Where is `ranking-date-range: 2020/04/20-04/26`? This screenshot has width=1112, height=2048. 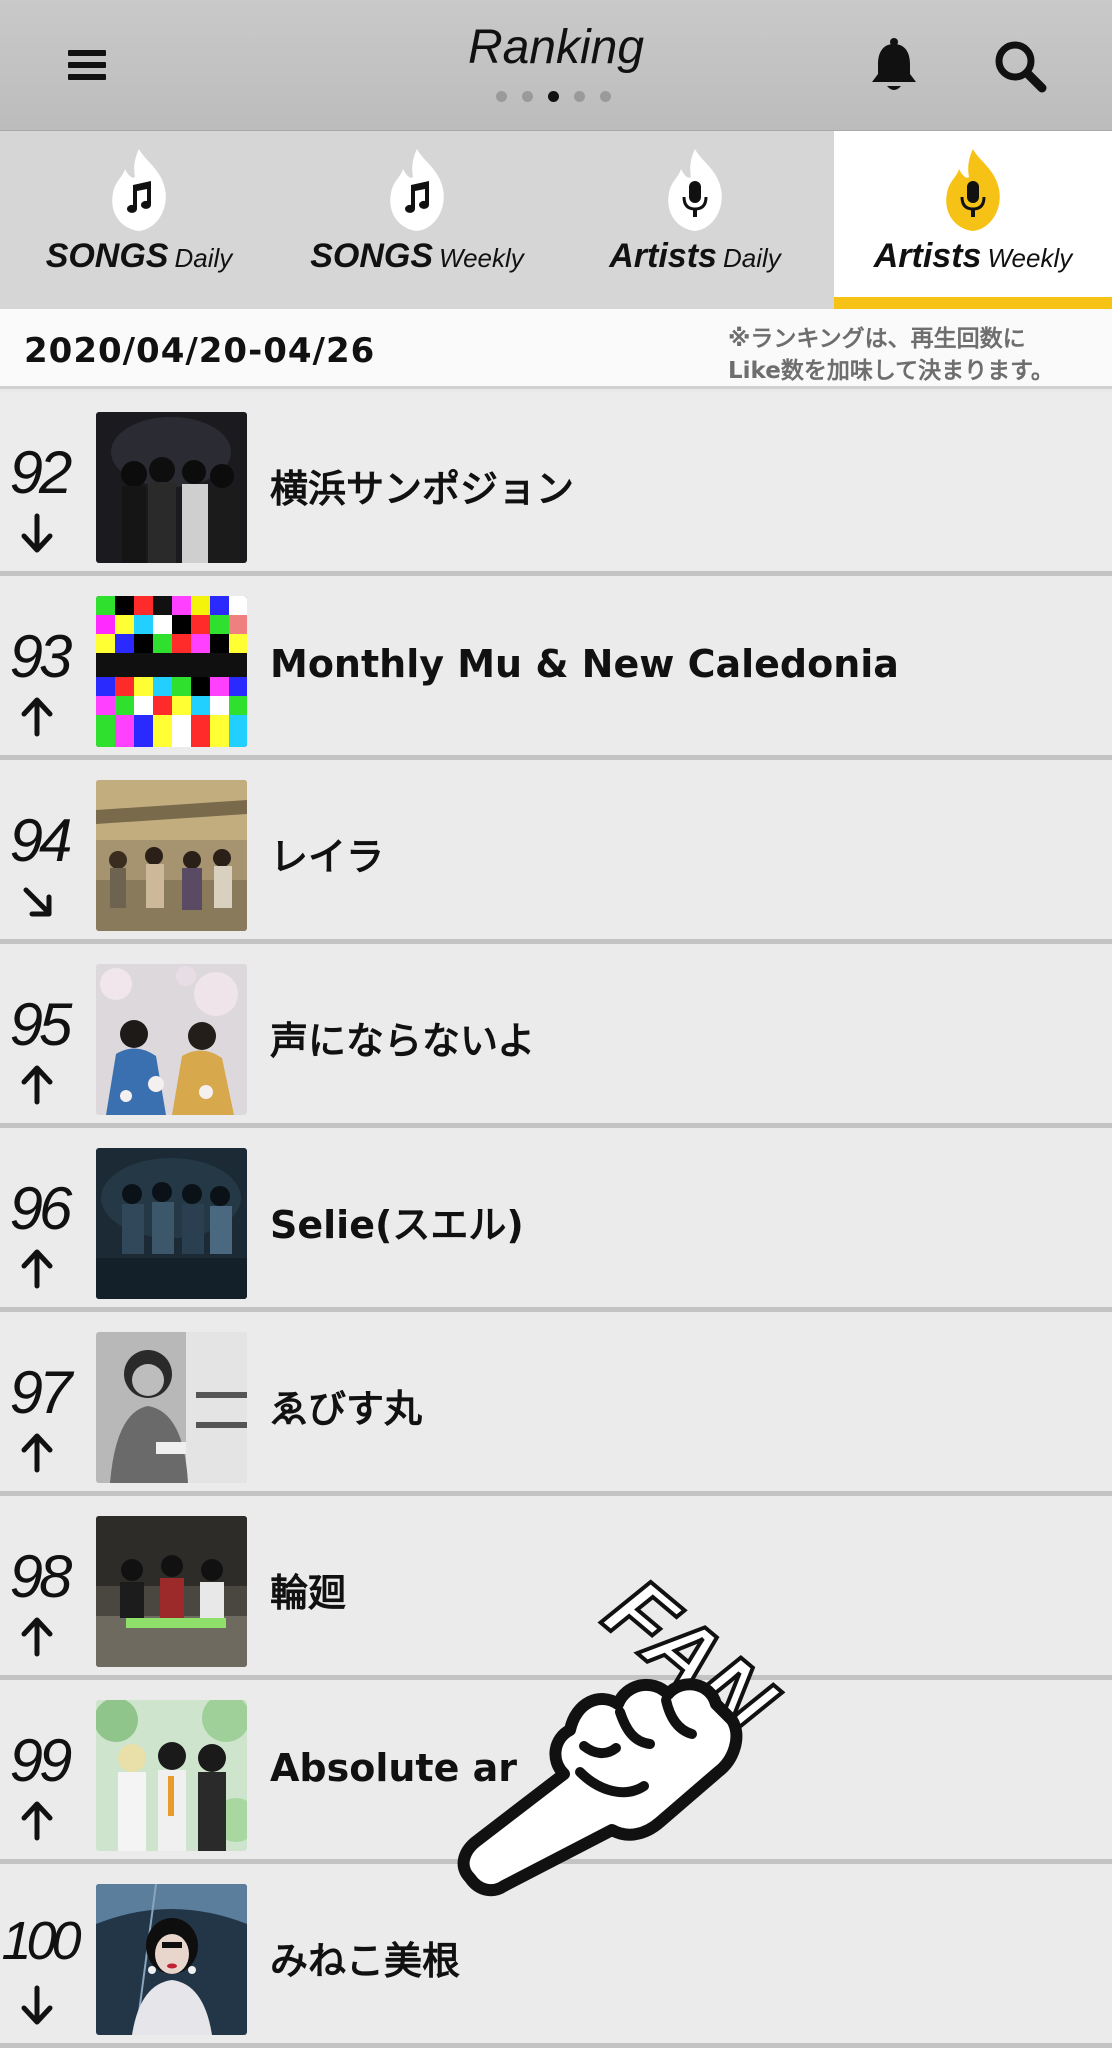
ranking-date-range: 2020/04/20-04/26 is located at coordinates (200, 351).